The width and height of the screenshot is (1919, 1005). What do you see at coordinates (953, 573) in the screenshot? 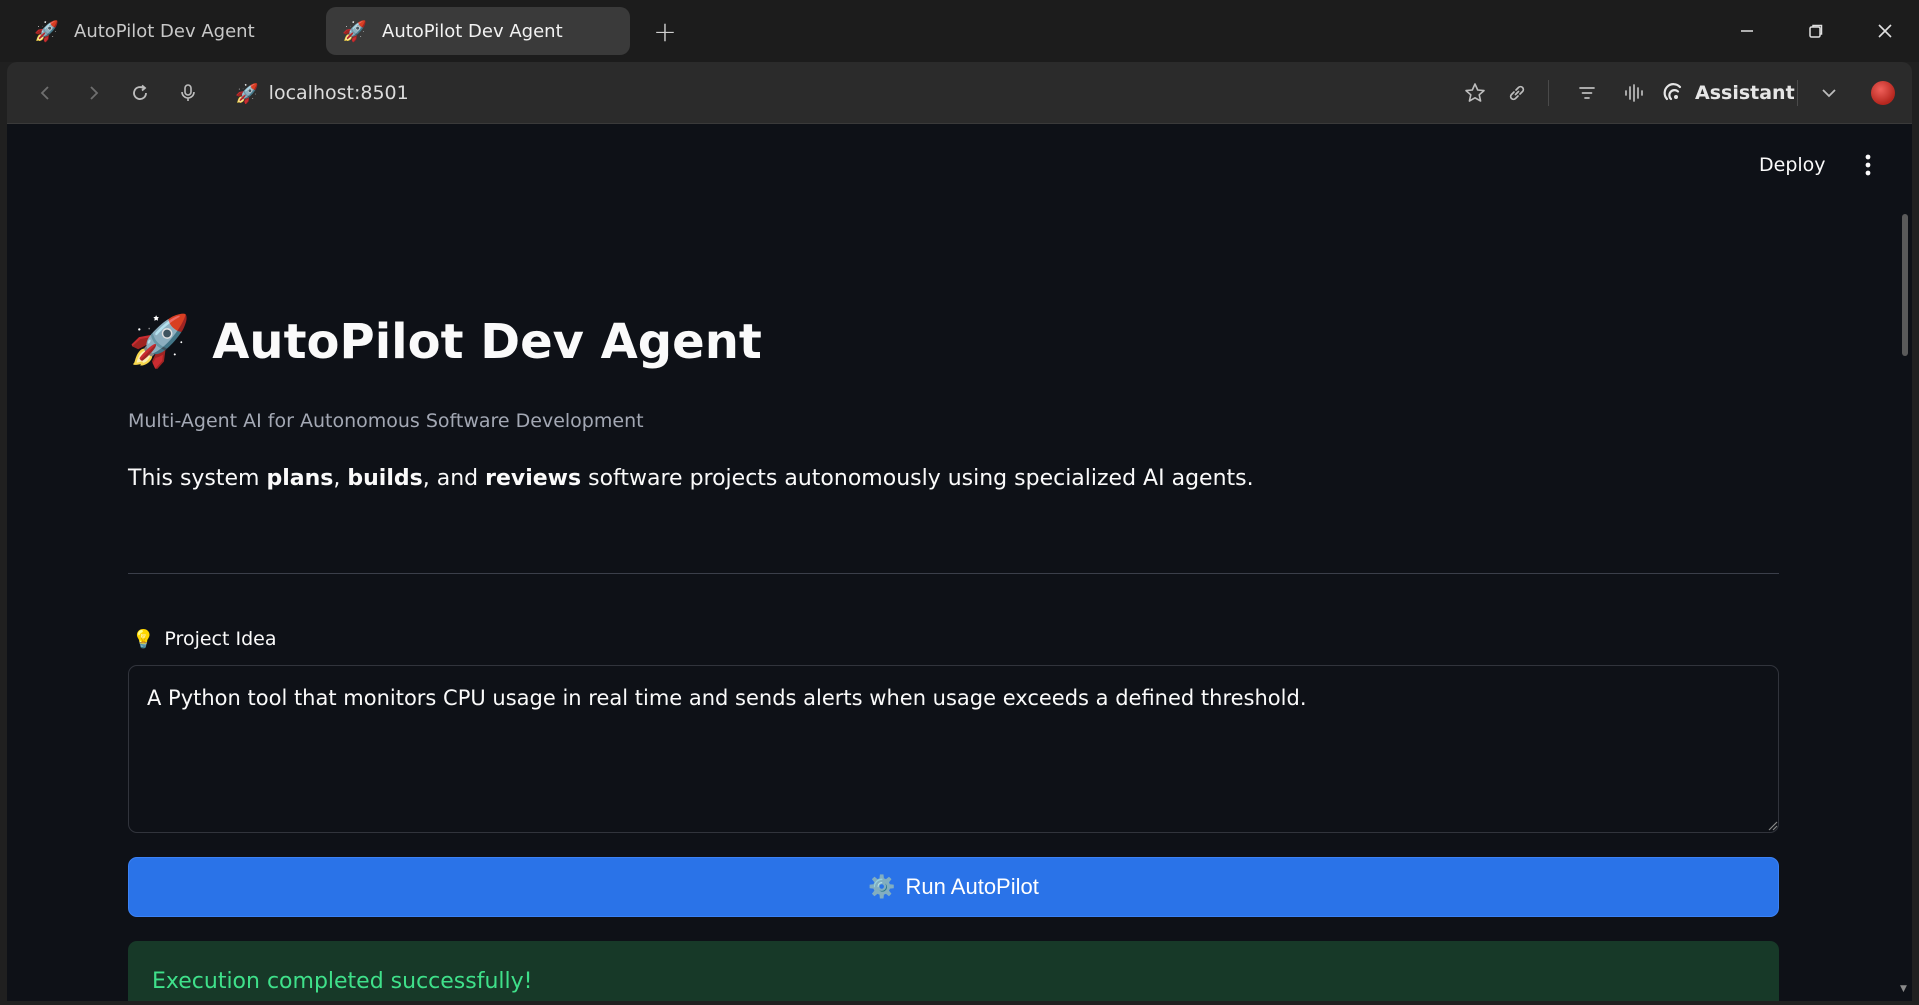
I see `section-divider` at bounding box center [953, 573].